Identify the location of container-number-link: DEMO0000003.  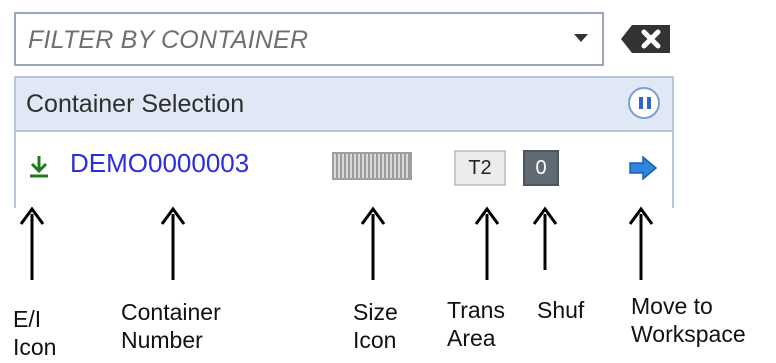
(159, 163).